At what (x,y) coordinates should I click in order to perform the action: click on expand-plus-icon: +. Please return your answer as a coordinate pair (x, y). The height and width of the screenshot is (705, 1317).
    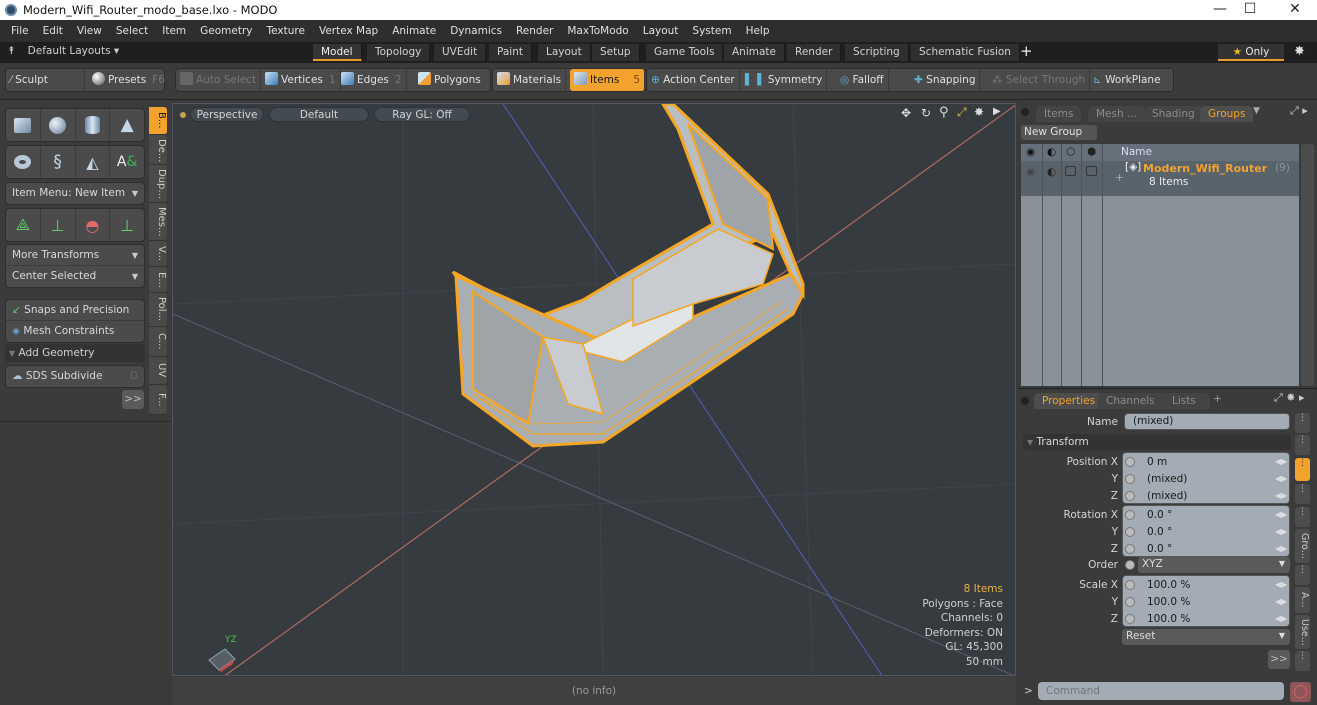
    Looking at the image, I should click on (1119, 178).